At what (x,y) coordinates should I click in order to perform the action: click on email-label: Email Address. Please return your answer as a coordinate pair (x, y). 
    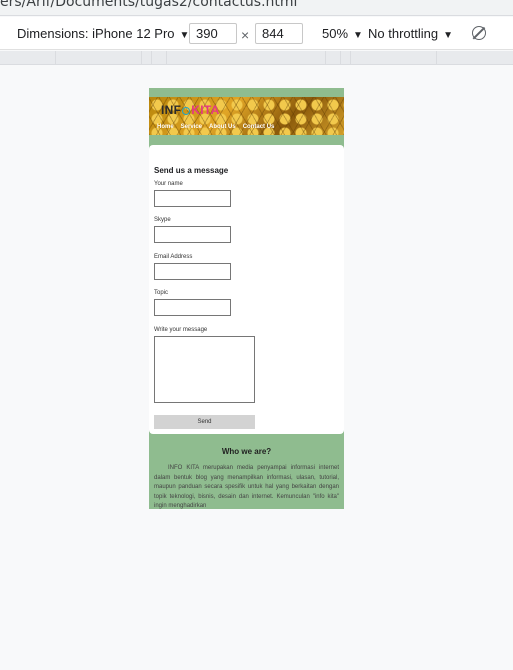
    Looking at the image, I should click on (173, 257).